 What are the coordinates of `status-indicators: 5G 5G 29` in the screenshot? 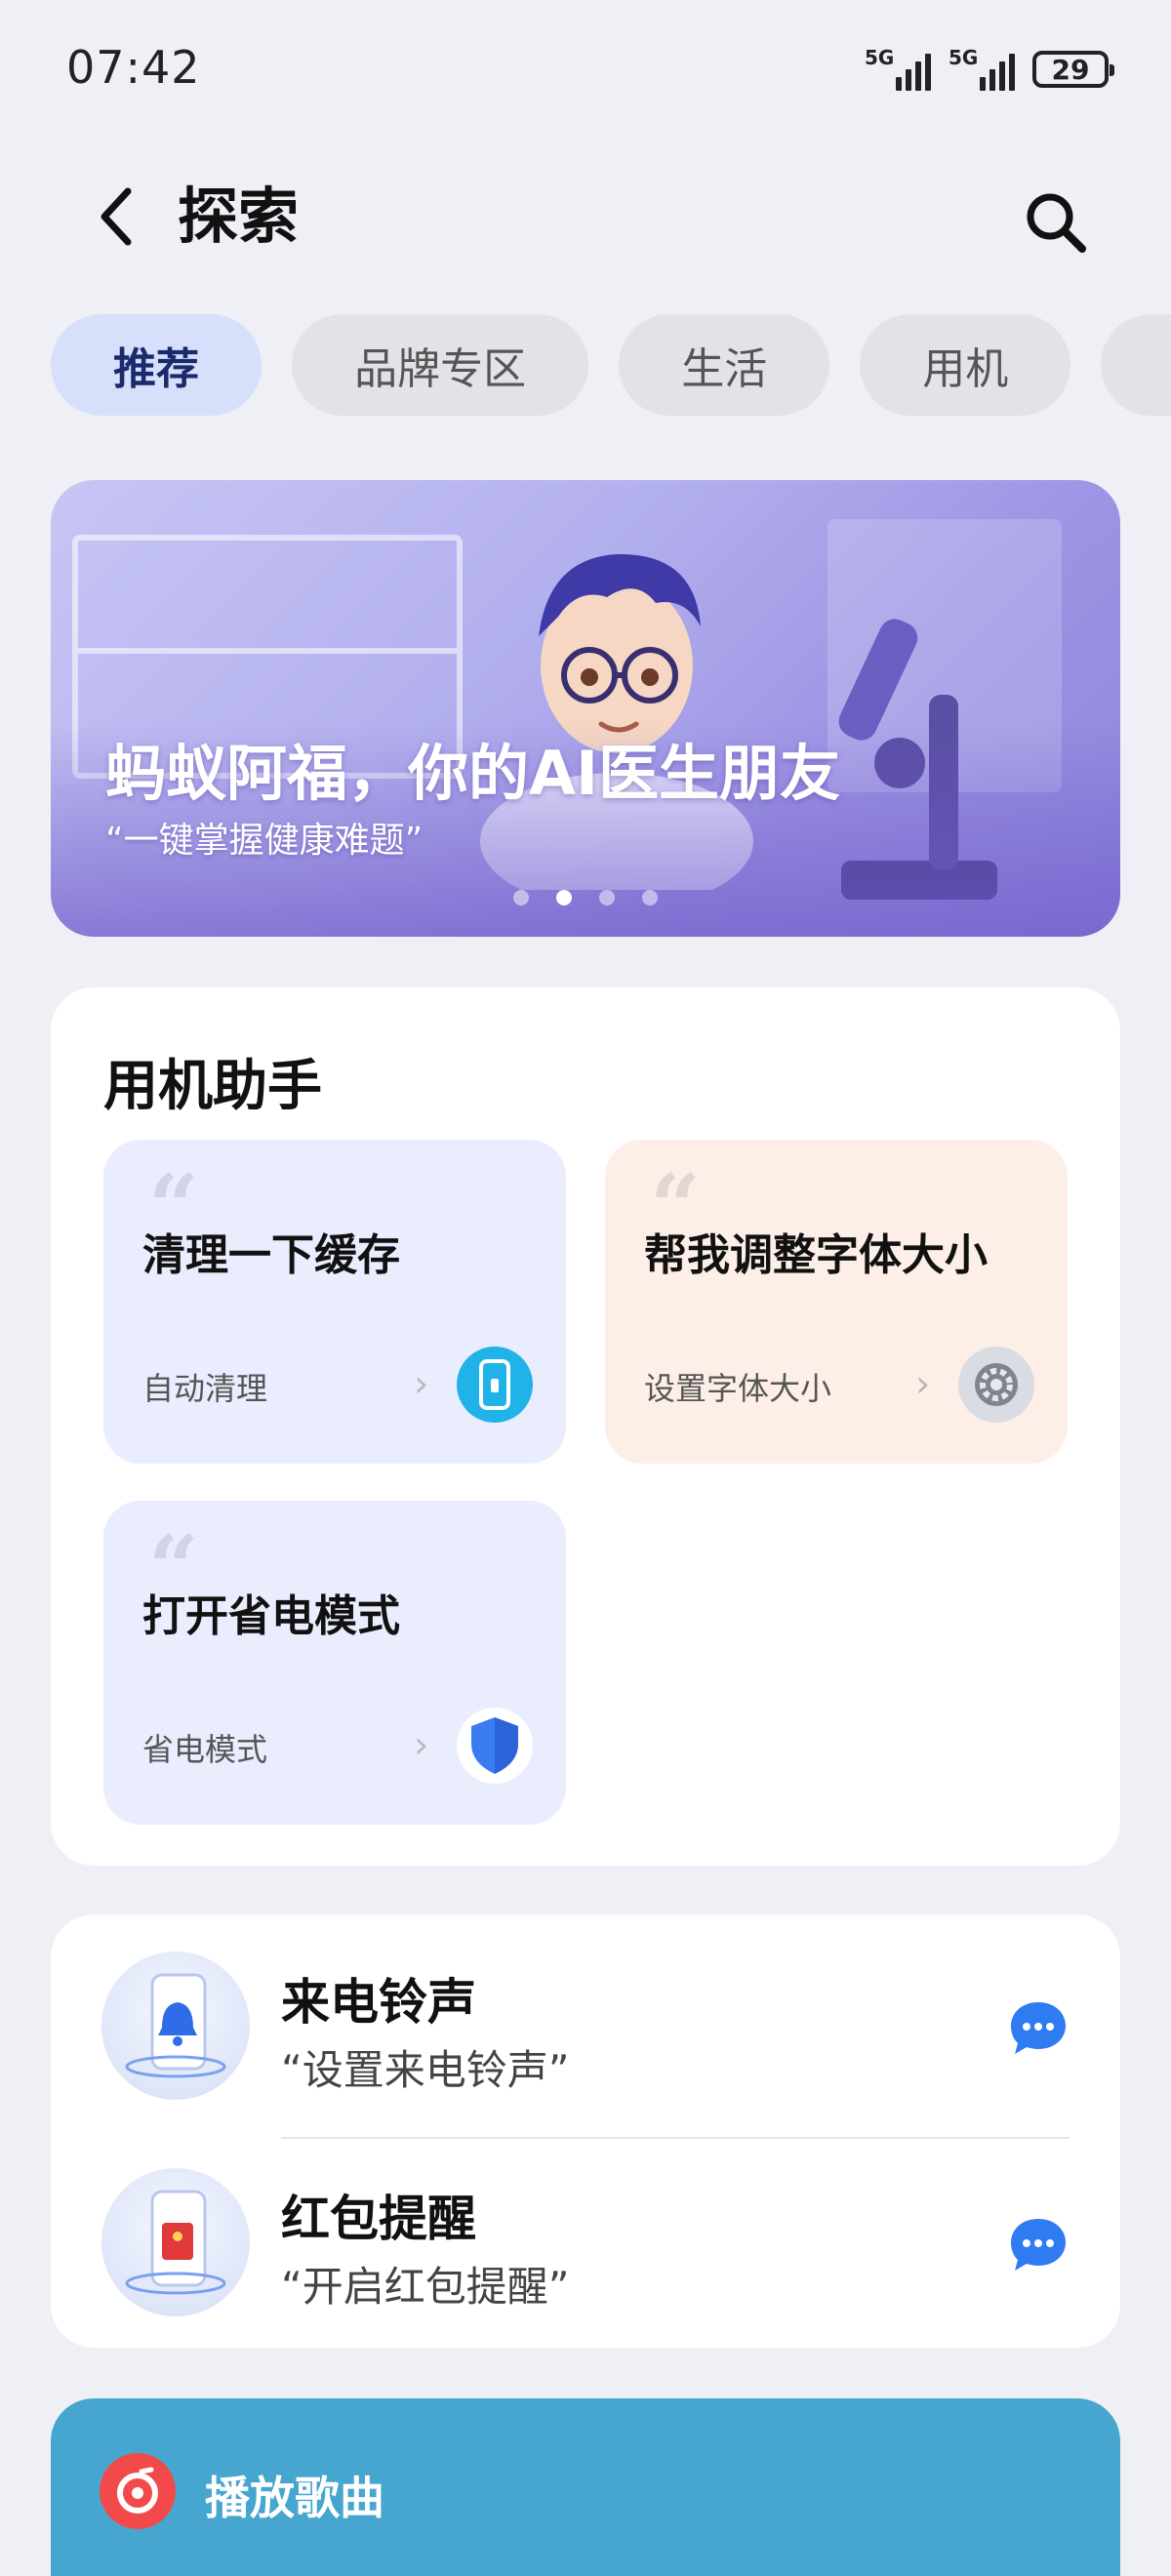 It's located at (989, 69).